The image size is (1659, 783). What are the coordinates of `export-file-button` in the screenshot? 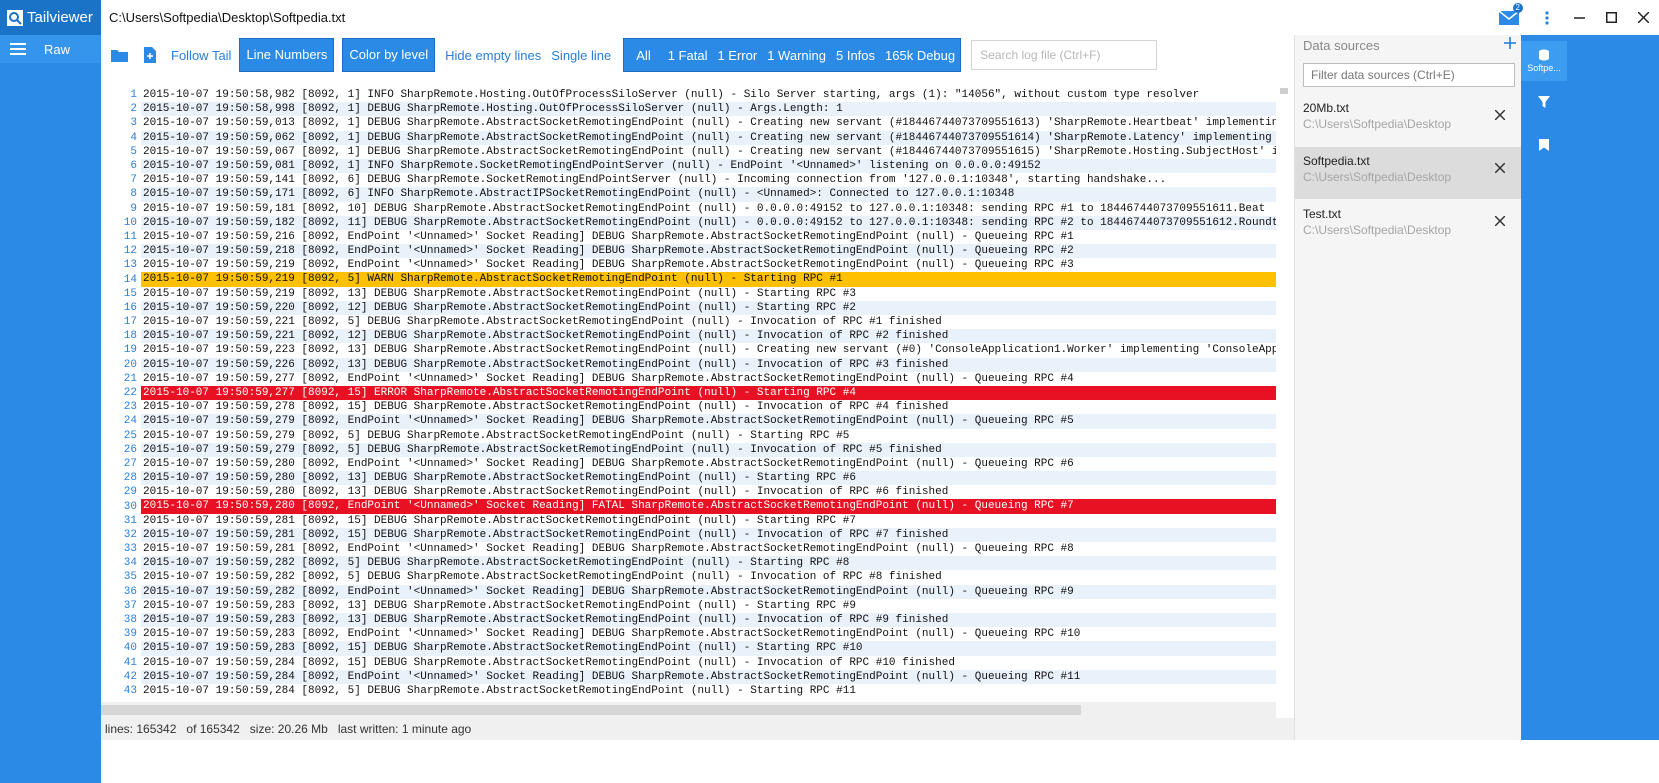 It's located at (150, 55).